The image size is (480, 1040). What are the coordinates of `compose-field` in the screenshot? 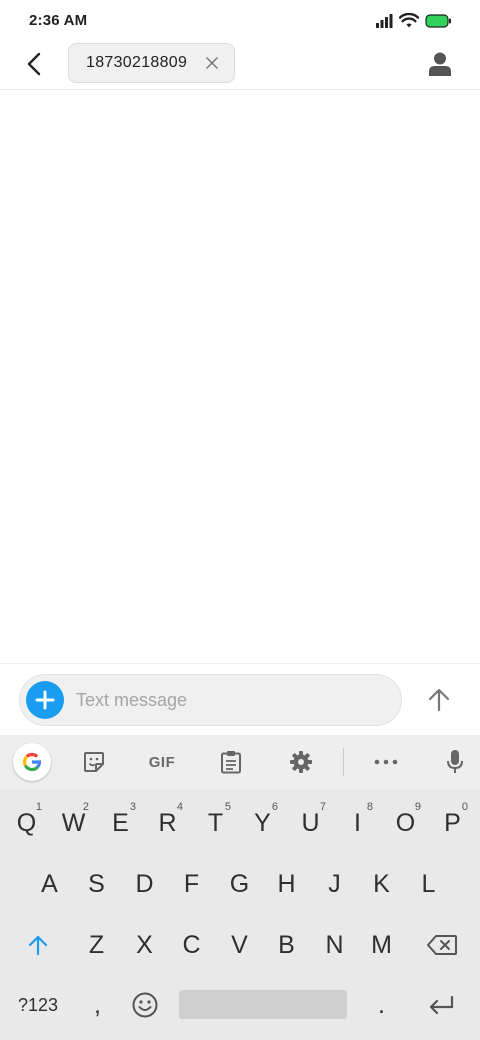 It's located at (210, 700).